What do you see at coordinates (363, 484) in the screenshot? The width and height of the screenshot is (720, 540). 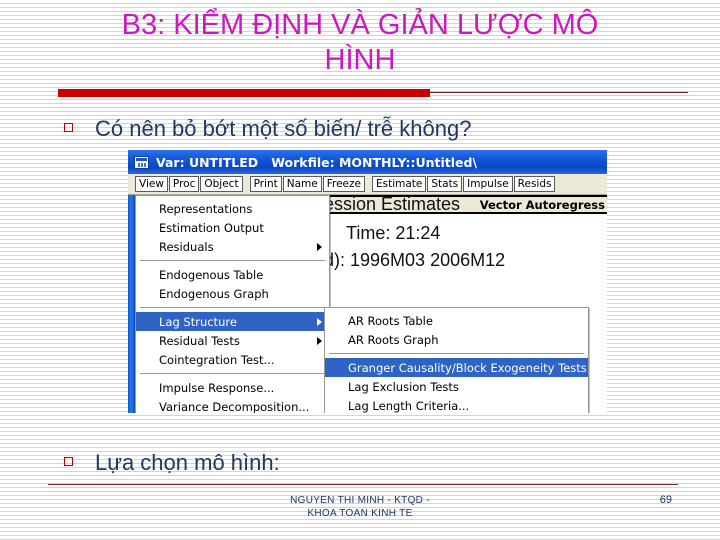 I see `footer-divider` at bounding box center [363, 484].